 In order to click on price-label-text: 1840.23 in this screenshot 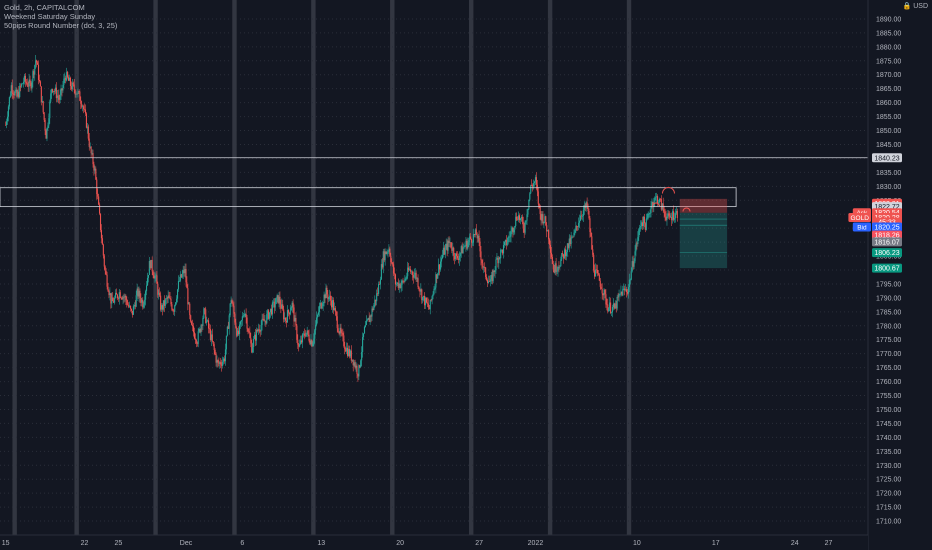, I will do `click(886, 158)`.